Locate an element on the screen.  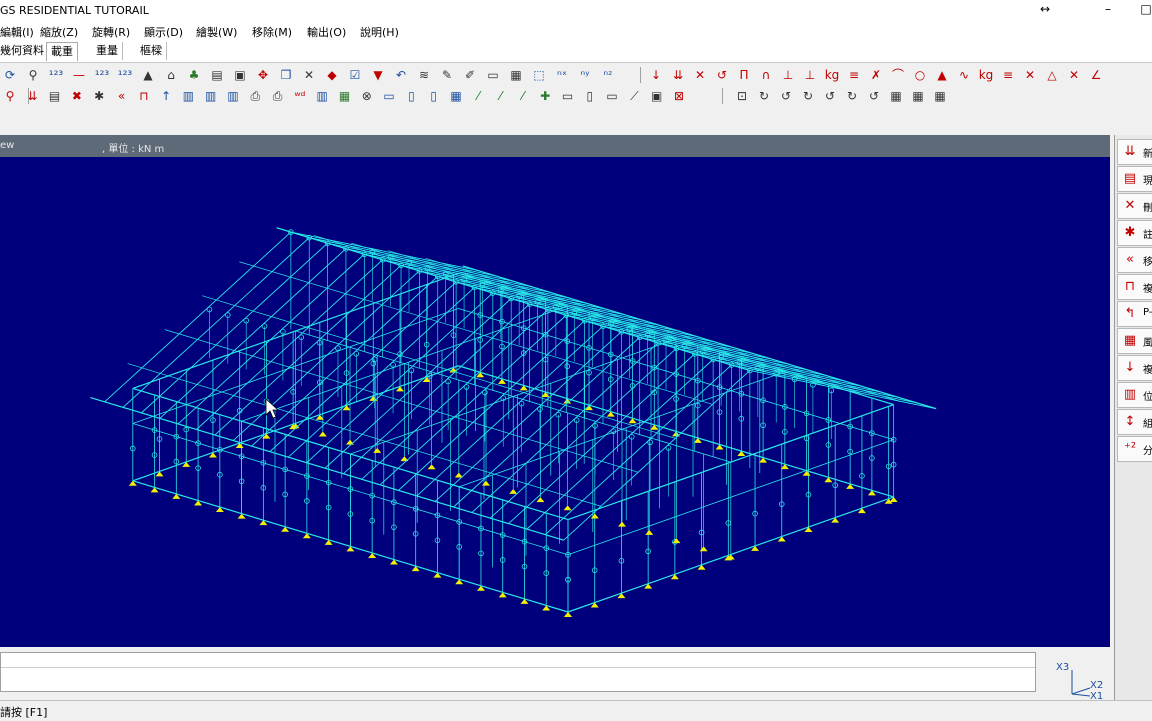
load-panel-button-9: ↓ 複 is located at coordinates (1134, 368).